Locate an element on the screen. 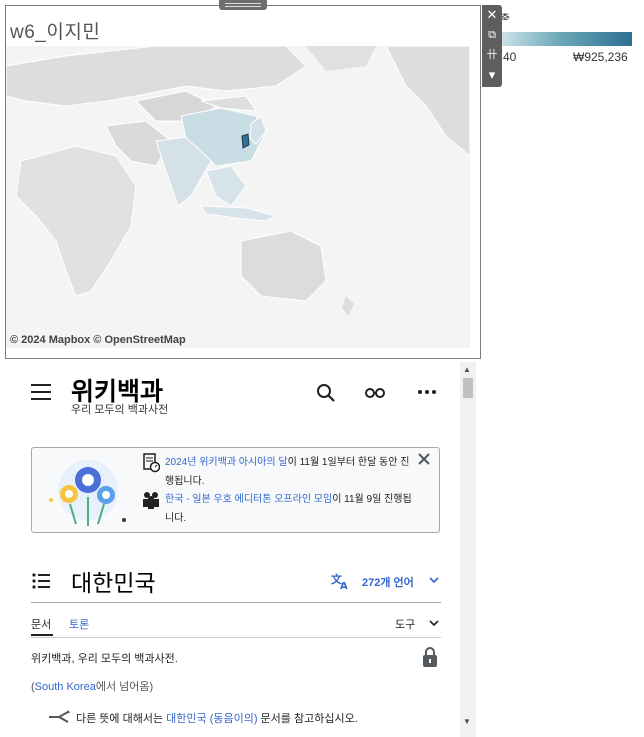 This screenshot has height=737, width=644. document-clock-icon is located at coordinates (151, 463).